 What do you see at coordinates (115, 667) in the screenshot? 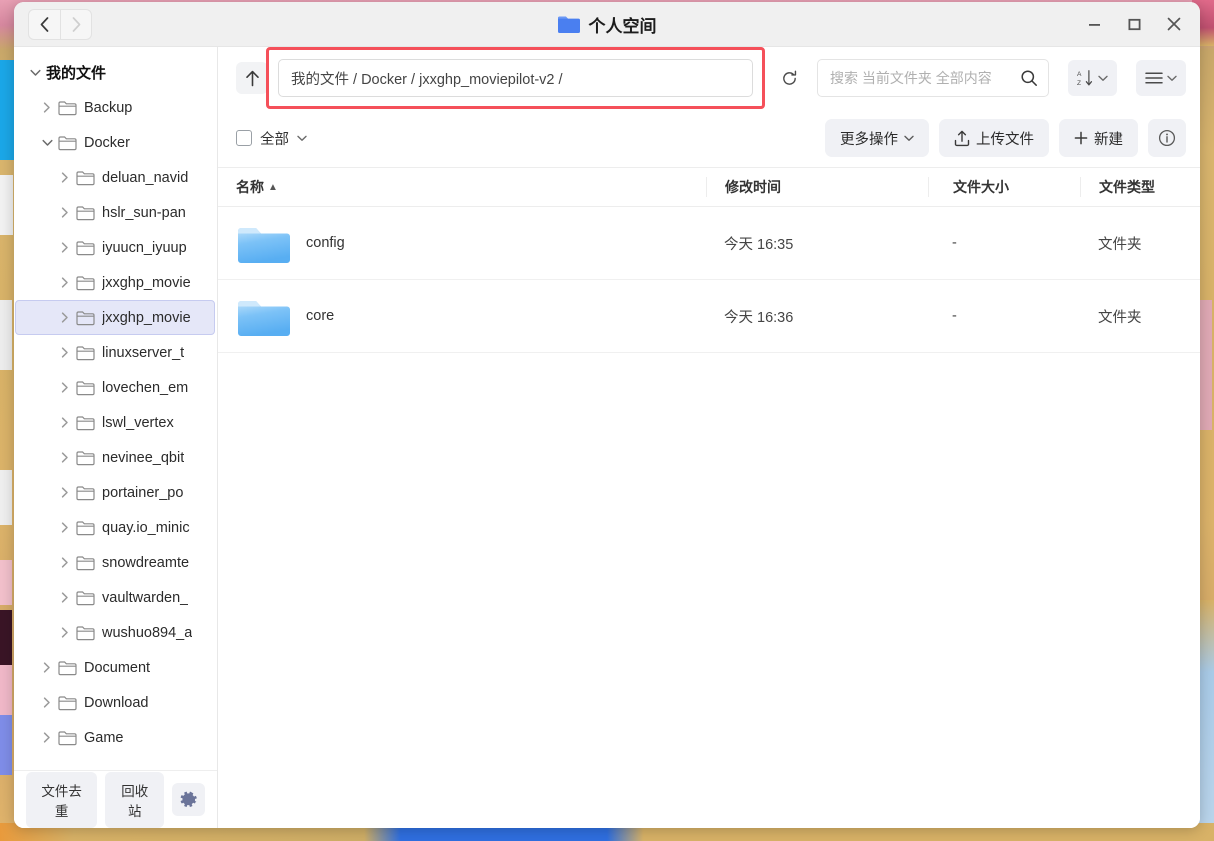
I see `sidebar-item-document: Document` at bounding box center [115, 667].